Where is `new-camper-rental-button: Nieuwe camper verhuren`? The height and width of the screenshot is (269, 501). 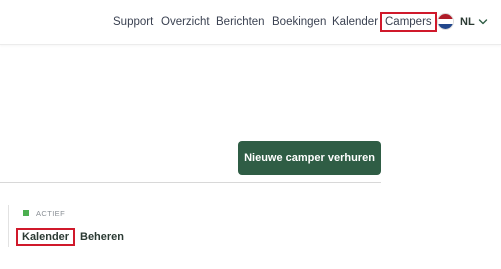 new-camper-rental-button: Nieuwe camper verhuren is located at coordinates (309, 158).